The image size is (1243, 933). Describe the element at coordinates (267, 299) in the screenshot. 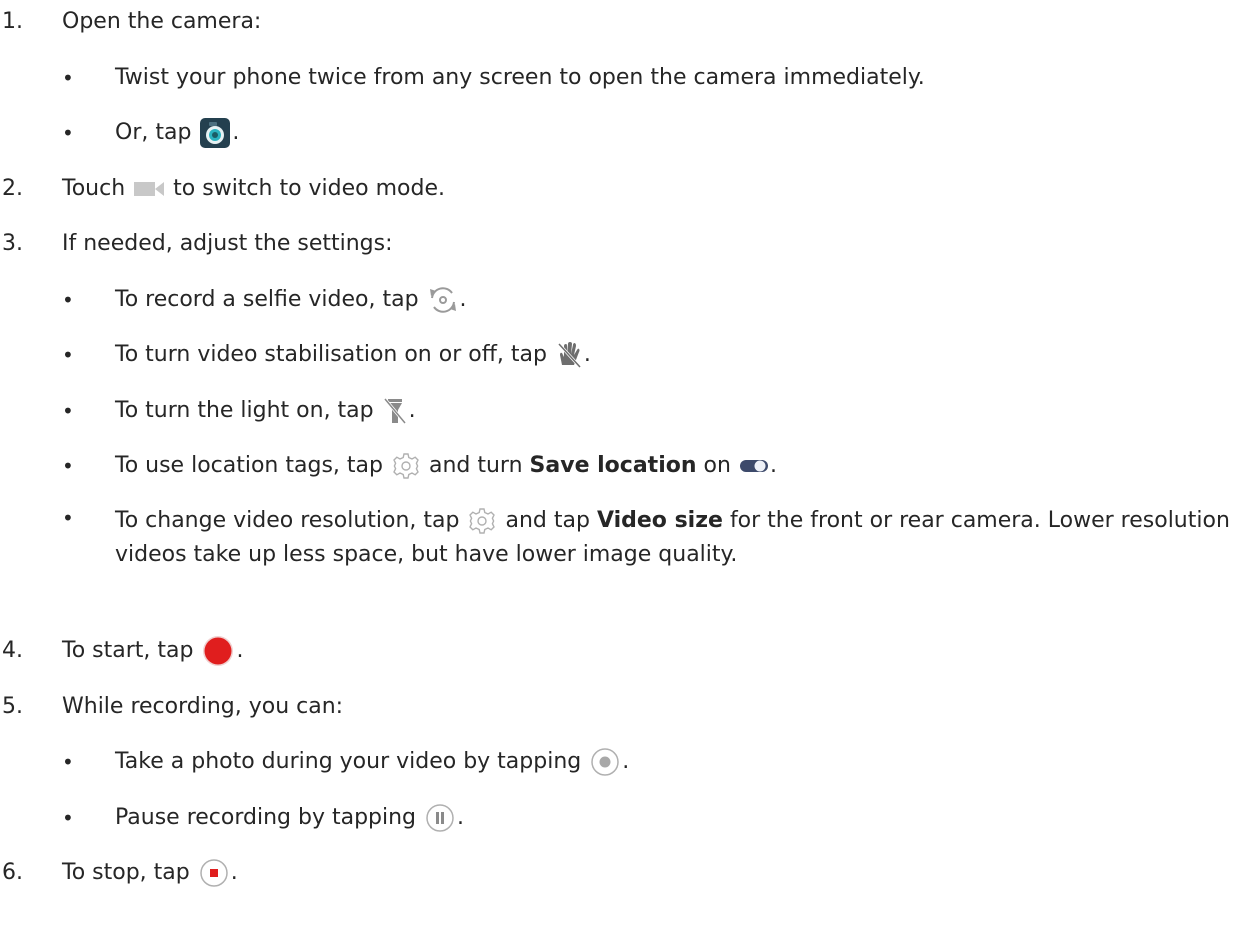

I see `bullet-text: To record a selfie video, tap` at that location.